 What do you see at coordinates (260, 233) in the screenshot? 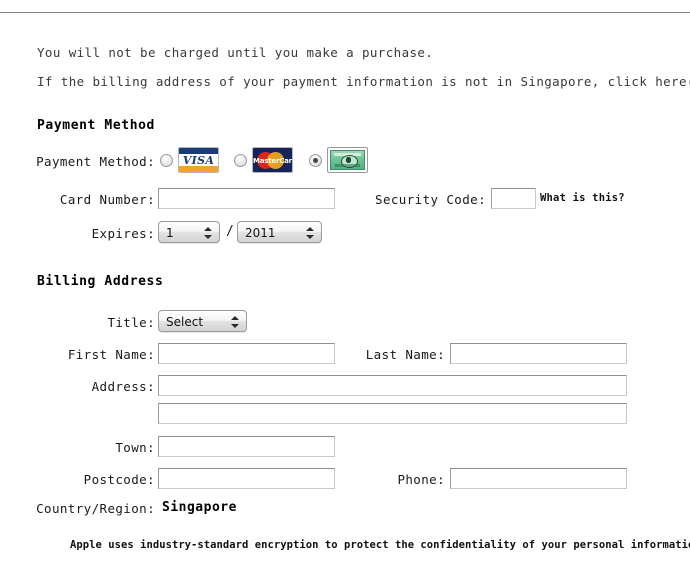
I see `expires-year-value: 2011` at bounding box center [260, 233].